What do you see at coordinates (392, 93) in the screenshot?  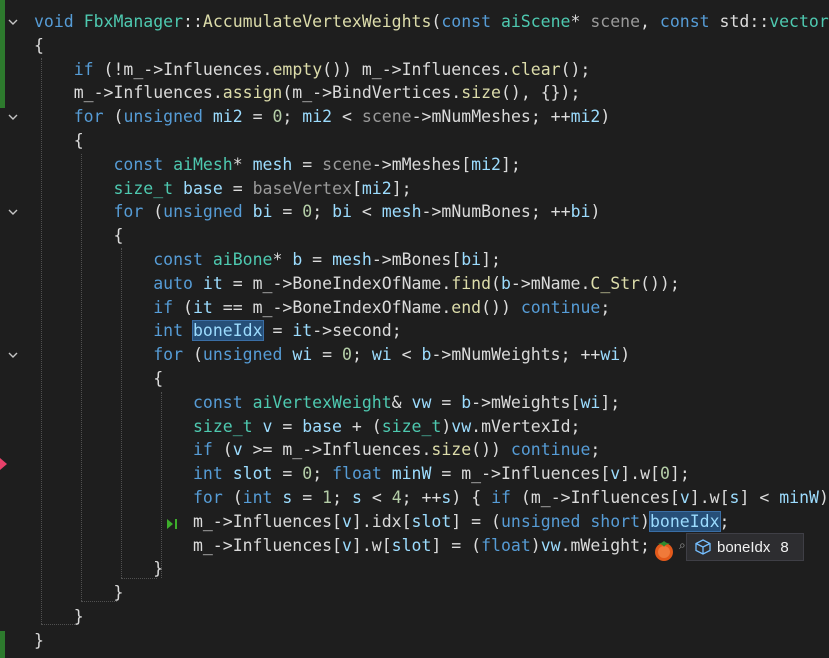 I see `code-token: BindVertices` at bounding box center [392, 93].